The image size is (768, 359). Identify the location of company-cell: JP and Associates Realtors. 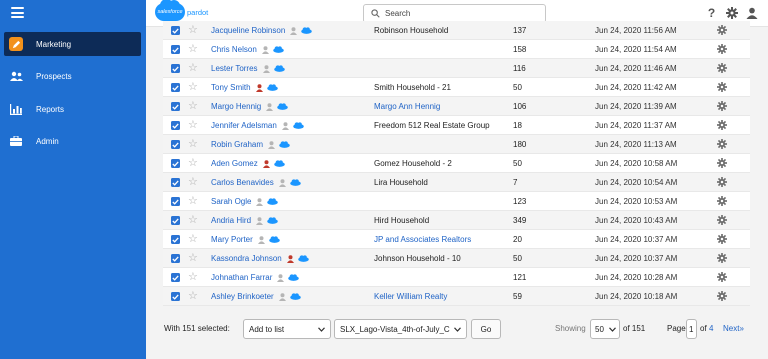
(422, 239).